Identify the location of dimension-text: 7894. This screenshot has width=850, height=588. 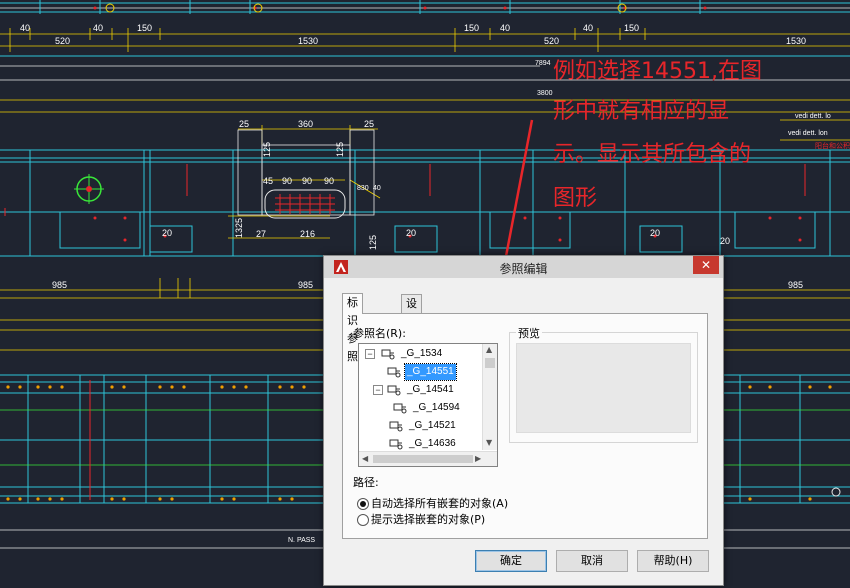
(543, 63).